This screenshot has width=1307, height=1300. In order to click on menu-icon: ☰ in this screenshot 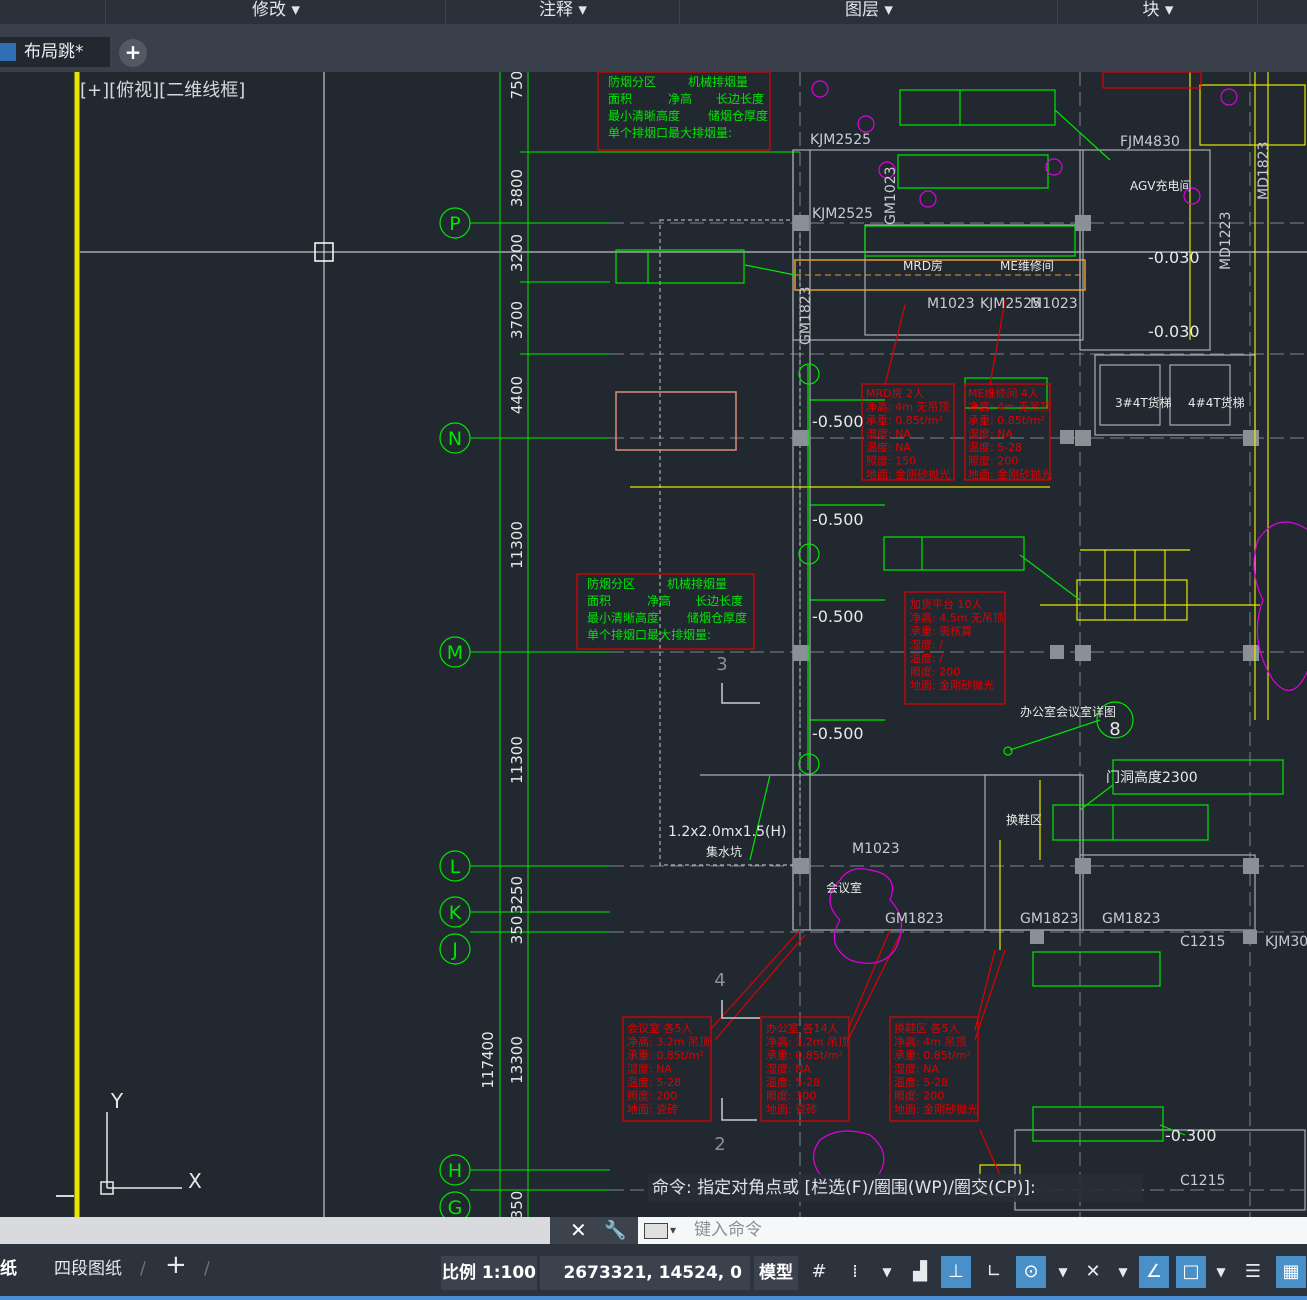, I will do `click(1253, 1272)`.